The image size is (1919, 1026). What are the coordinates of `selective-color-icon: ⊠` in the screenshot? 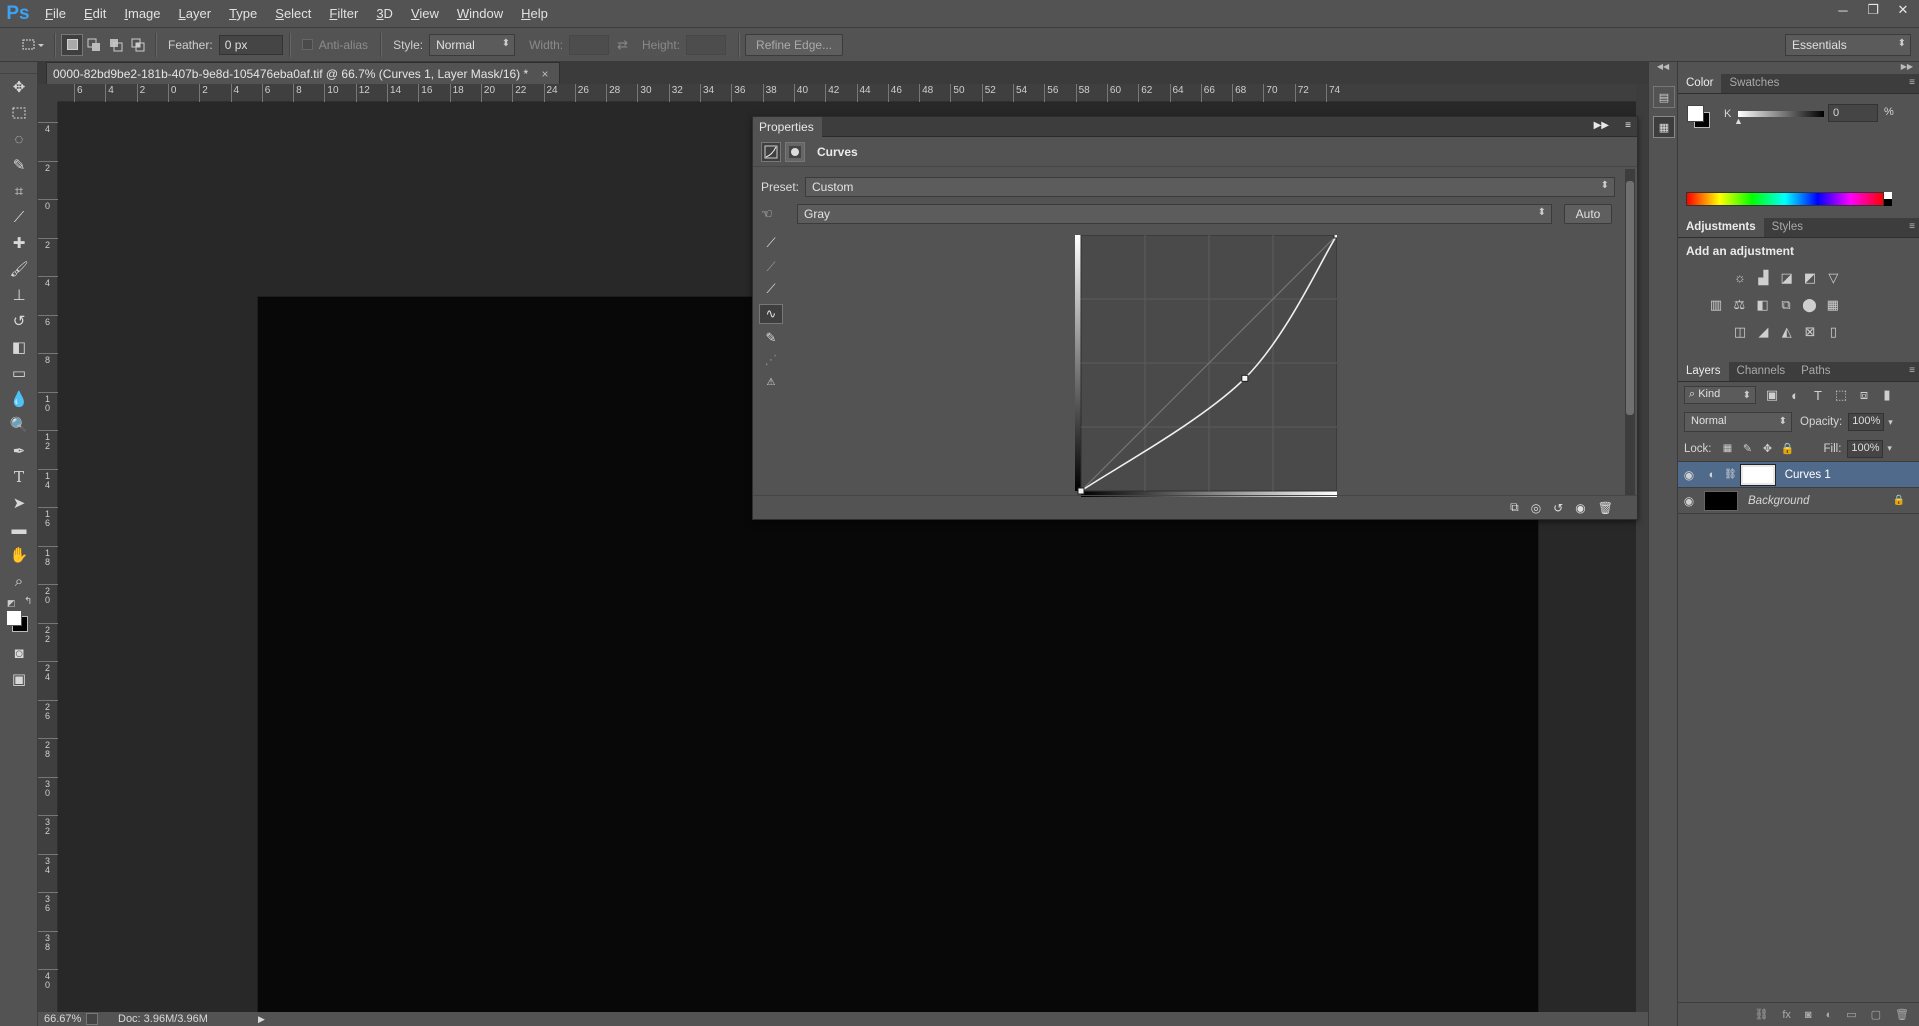 It's located at (1810, 332).